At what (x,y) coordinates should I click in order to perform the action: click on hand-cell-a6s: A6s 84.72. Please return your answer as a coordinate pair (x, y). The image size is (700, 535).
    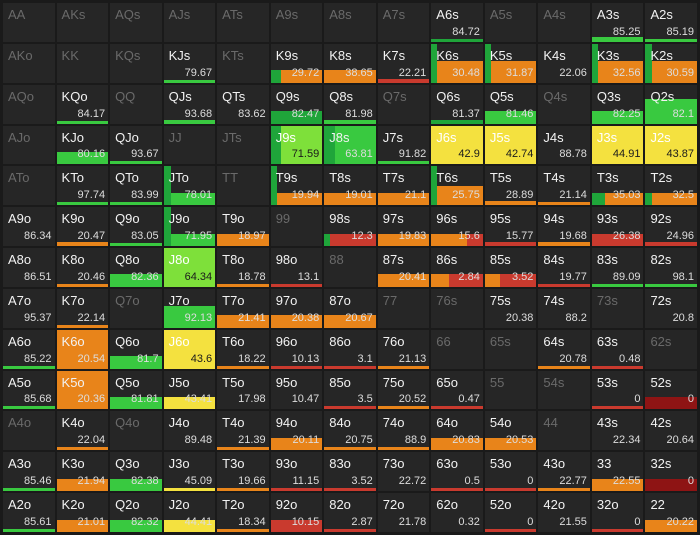
    Looking at the image, I should click on (457, 22).